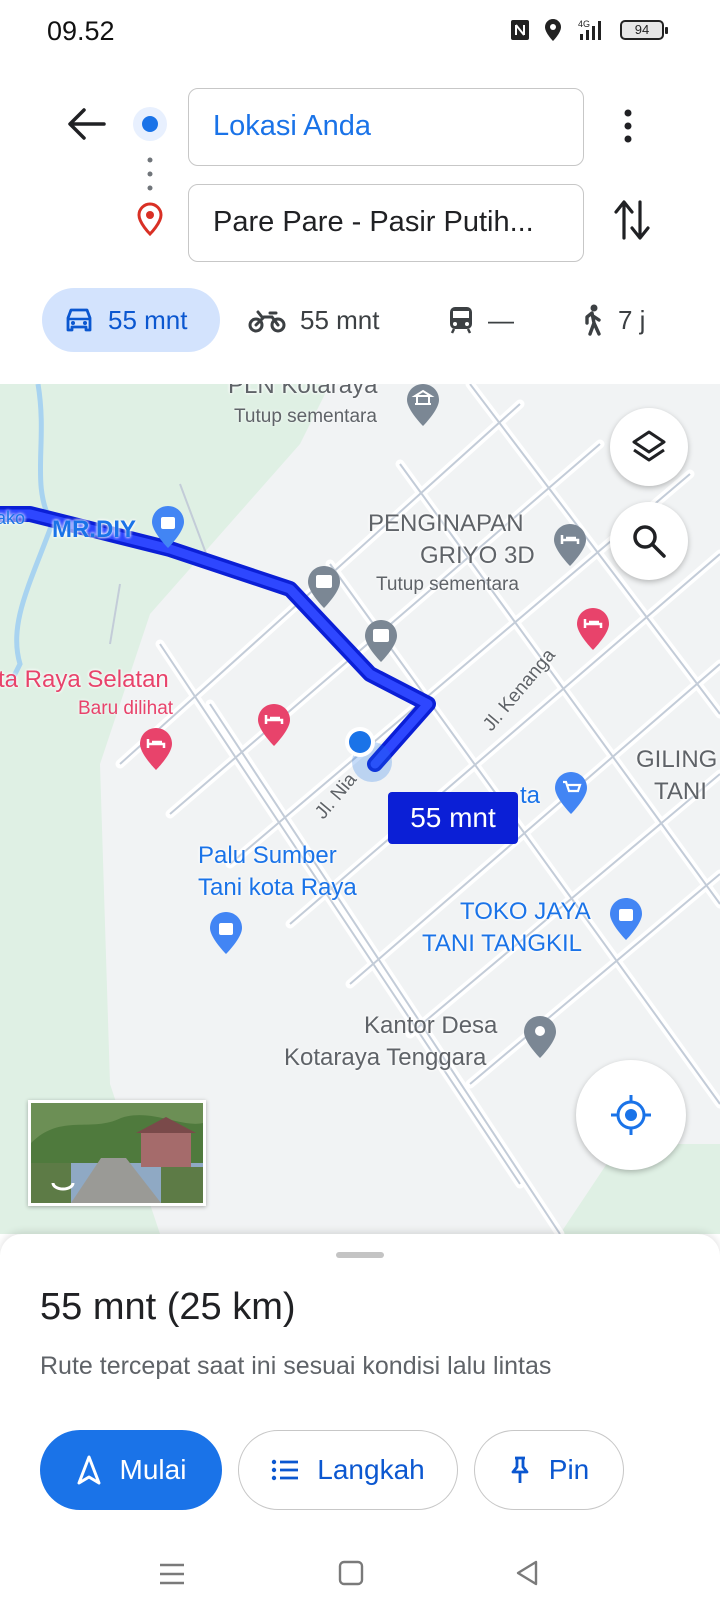 This screenshot has height=1612, width=720. What do you see at coordinates (628, 126) in the screenshot?
I see `more-options-icon` at bounding box center [628, 126].